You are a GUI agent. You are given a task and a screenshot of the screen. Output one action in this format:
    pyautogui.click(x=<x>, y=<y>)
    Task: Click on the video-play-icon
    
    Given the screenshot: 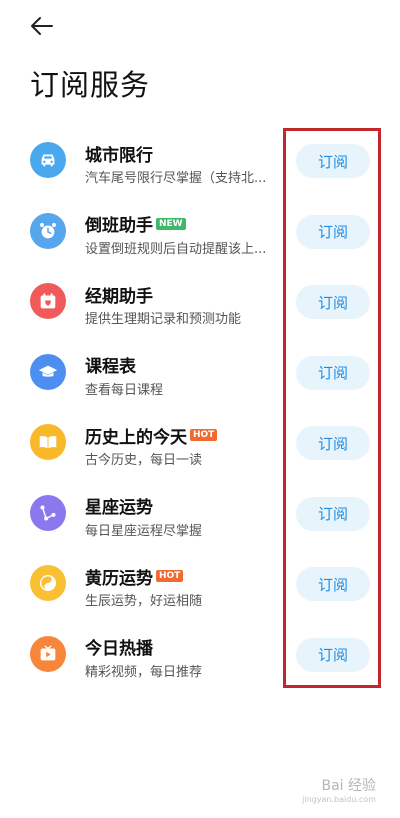 What is the action you would take?
    pyautogui.click(x=48, y=653)
    